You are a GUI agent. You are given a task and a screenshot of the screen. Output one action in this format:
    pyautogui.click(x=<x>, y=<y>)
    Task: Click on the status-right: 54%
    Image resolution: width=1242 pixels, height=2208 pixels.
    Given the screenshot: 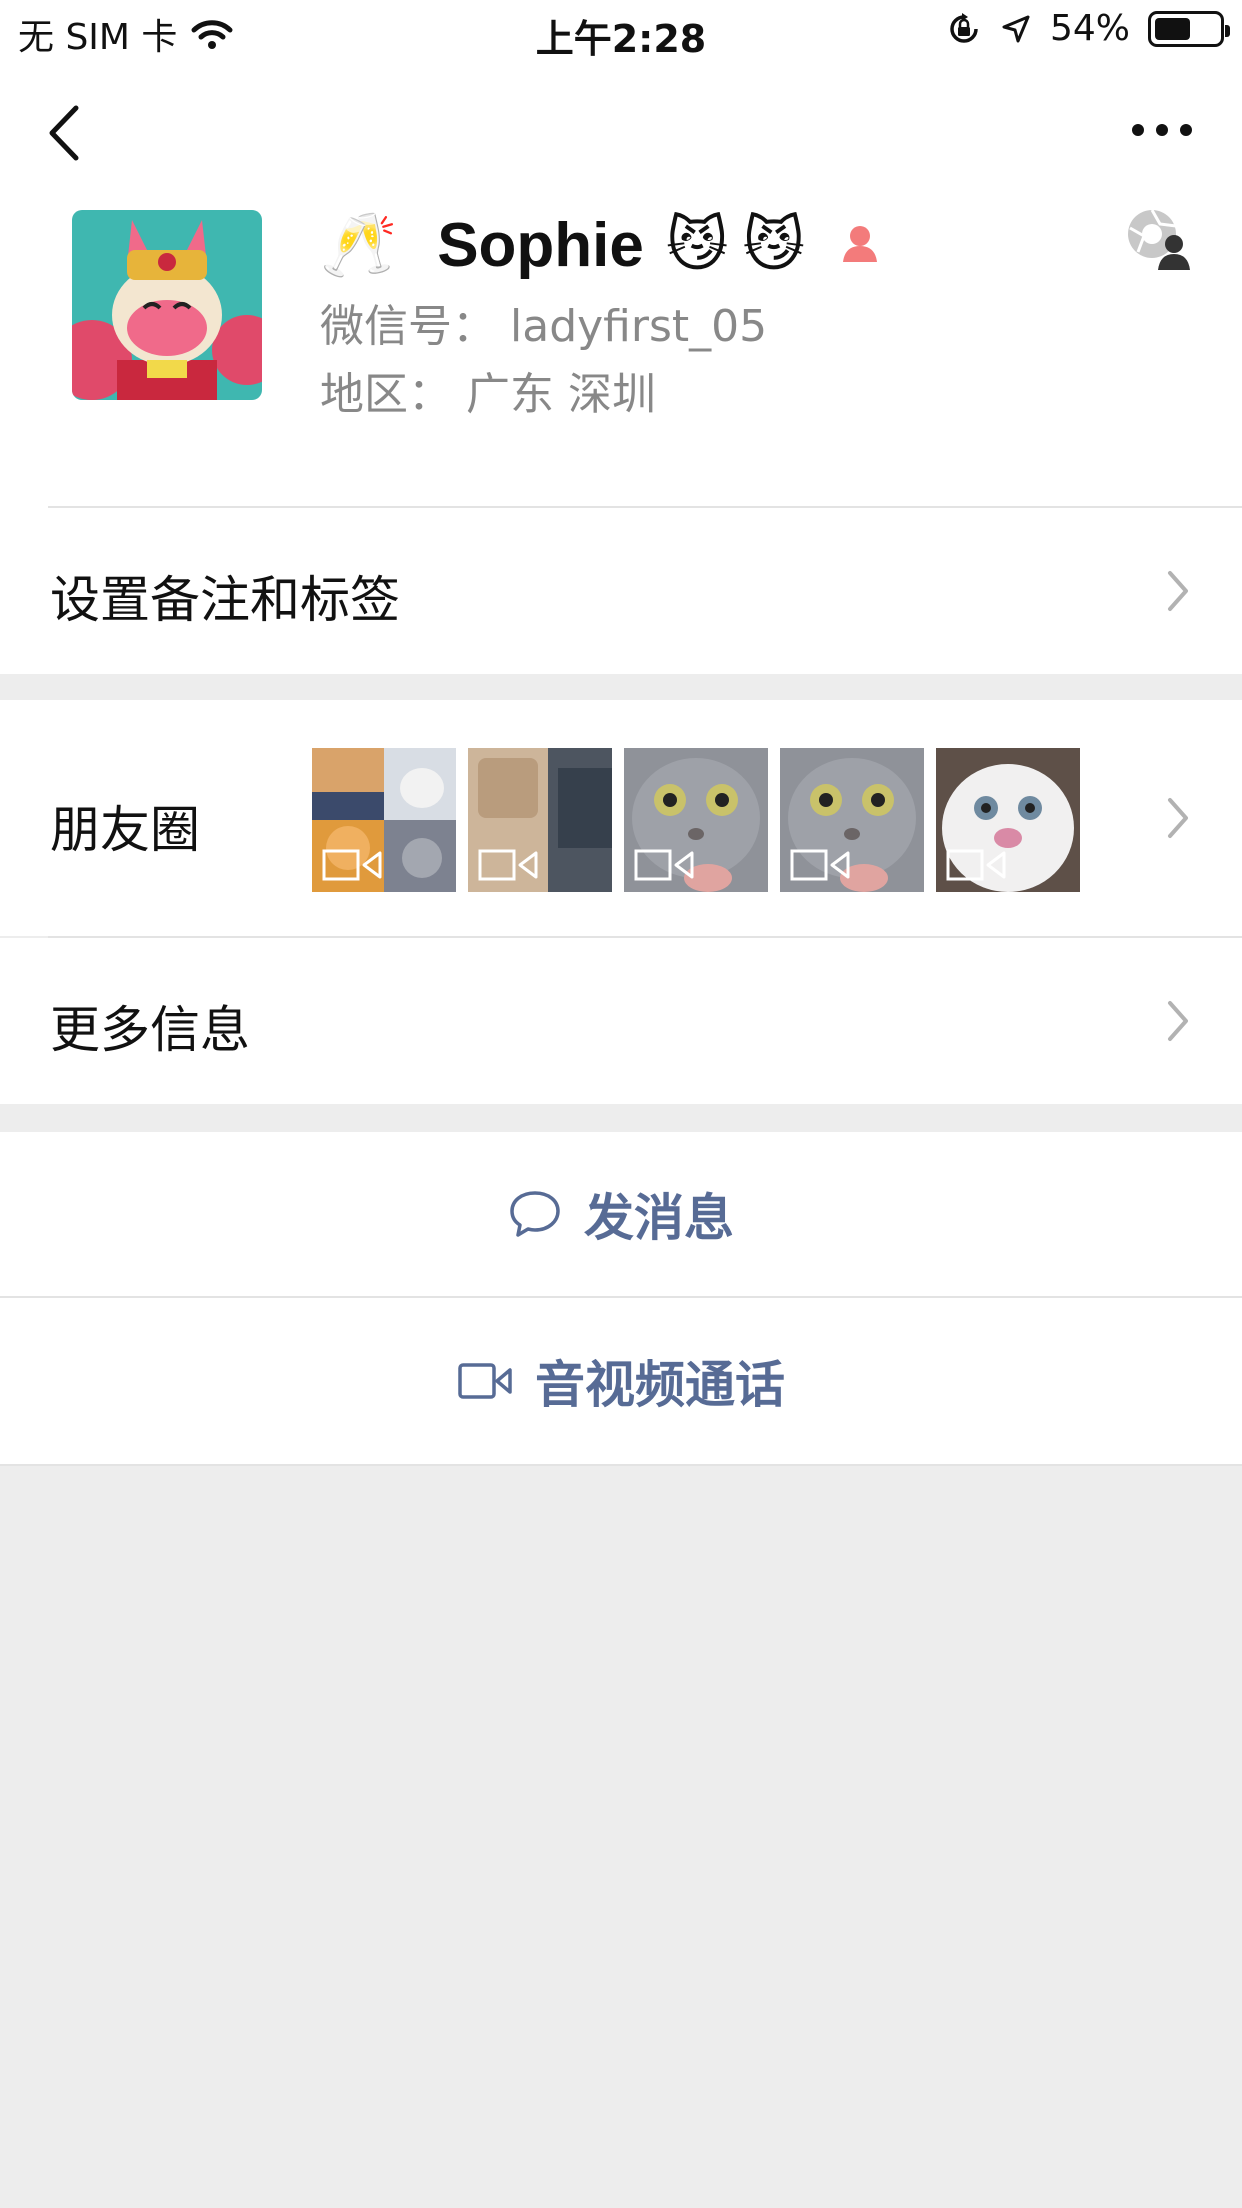 What is the action you would take?
    pyautogui.click(x=1088, y=28)
    